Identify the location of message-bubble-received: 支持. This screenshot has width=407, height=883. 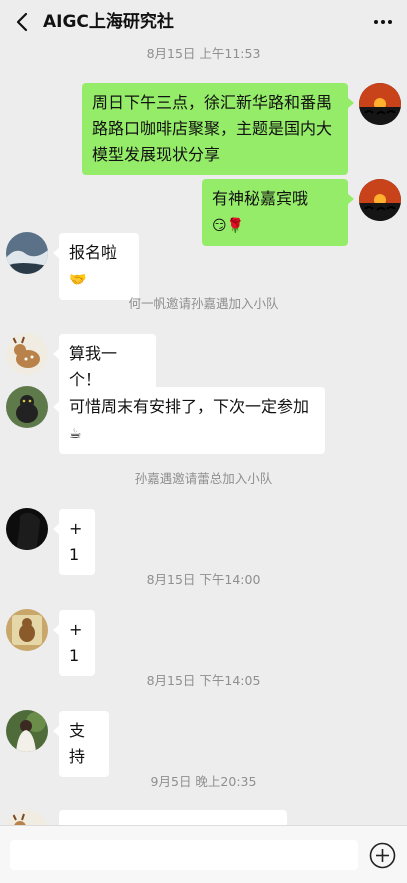
(81, 744).